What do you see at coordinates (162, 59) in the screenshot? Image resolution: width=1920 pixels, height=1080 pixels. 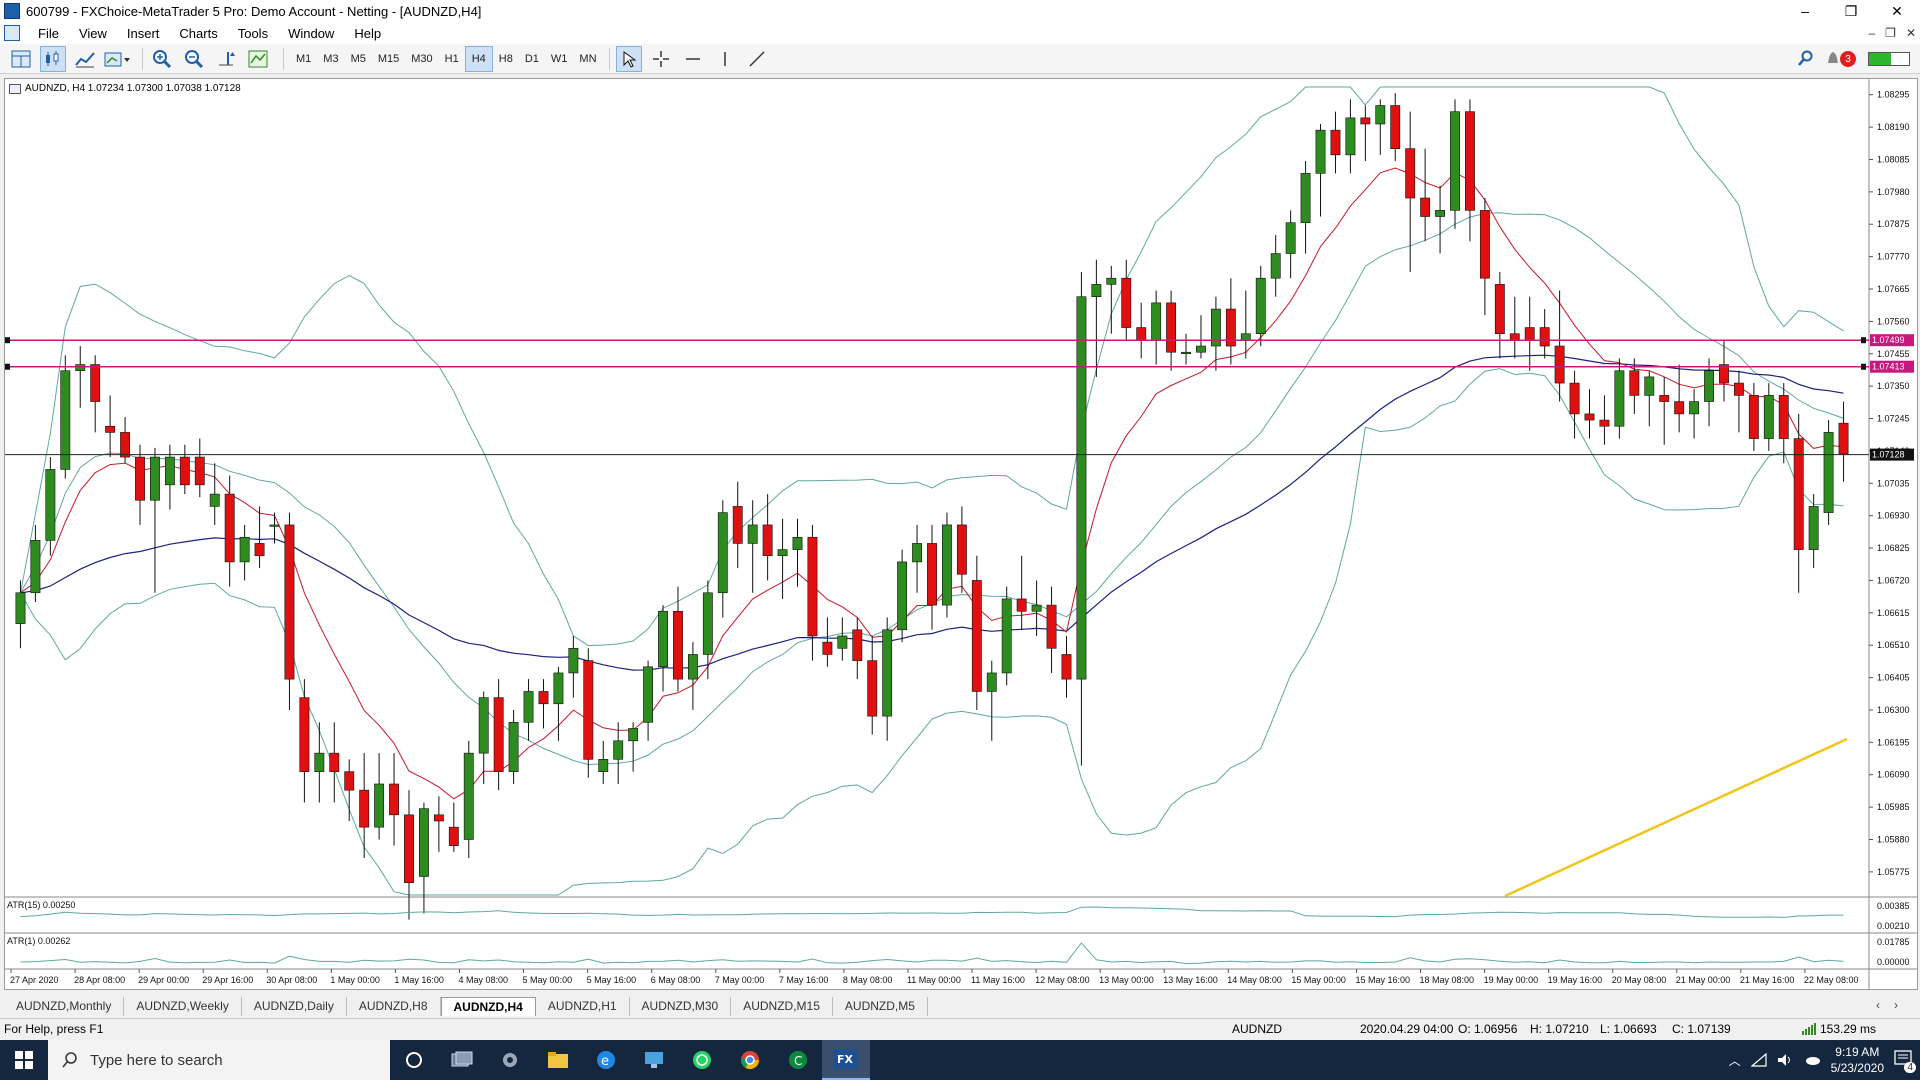 I see `zoom-in-icon` at bounding box center [162, 59].